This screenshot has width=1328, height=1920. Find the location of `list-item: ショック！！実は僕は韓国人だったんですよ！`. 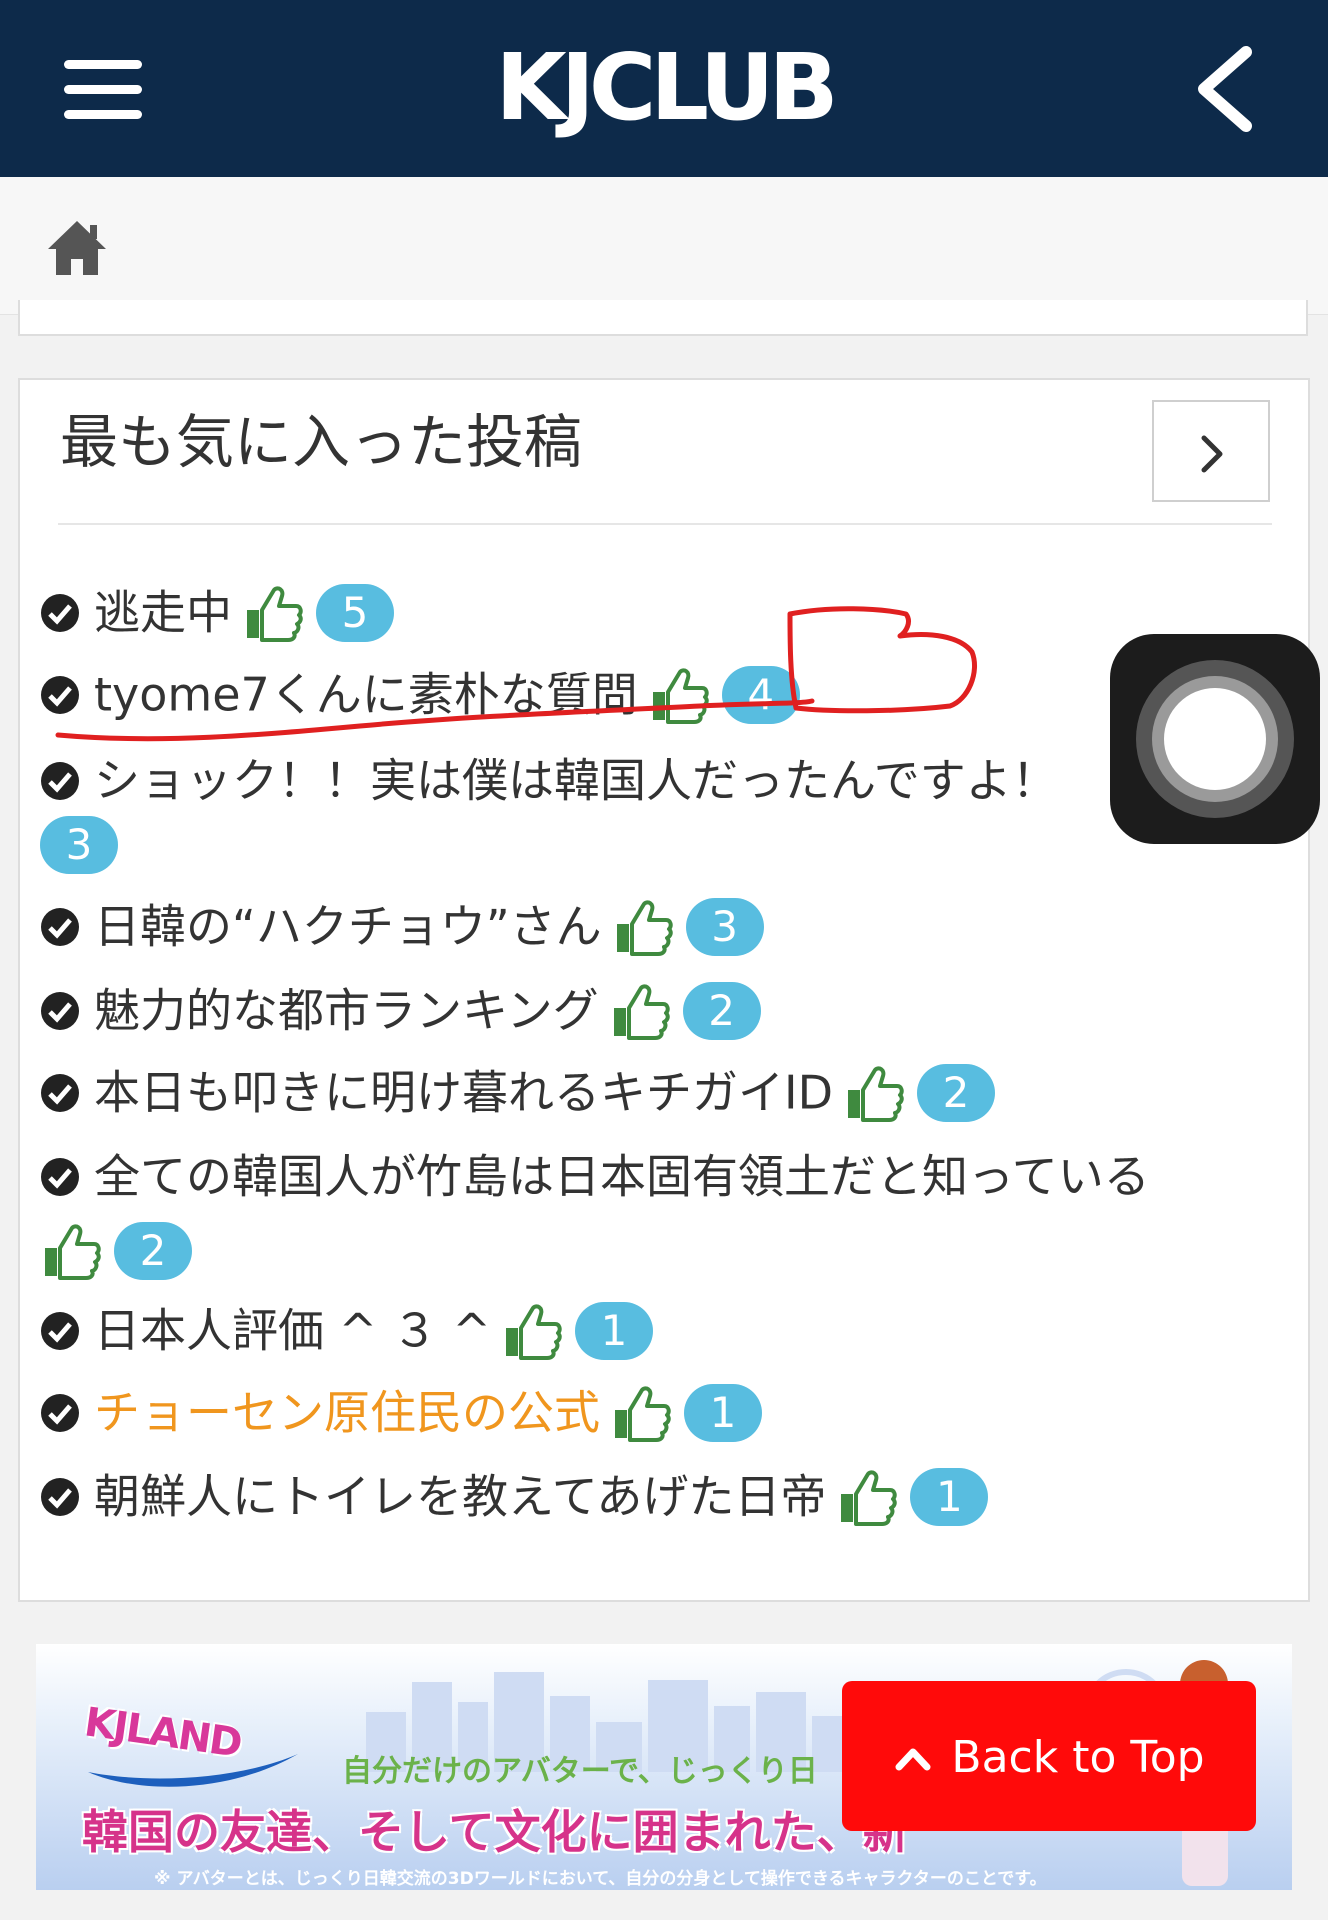

list-item: ショック！！実は僕は韓国人だったんですよ！ is located at coordinates (655, 779).